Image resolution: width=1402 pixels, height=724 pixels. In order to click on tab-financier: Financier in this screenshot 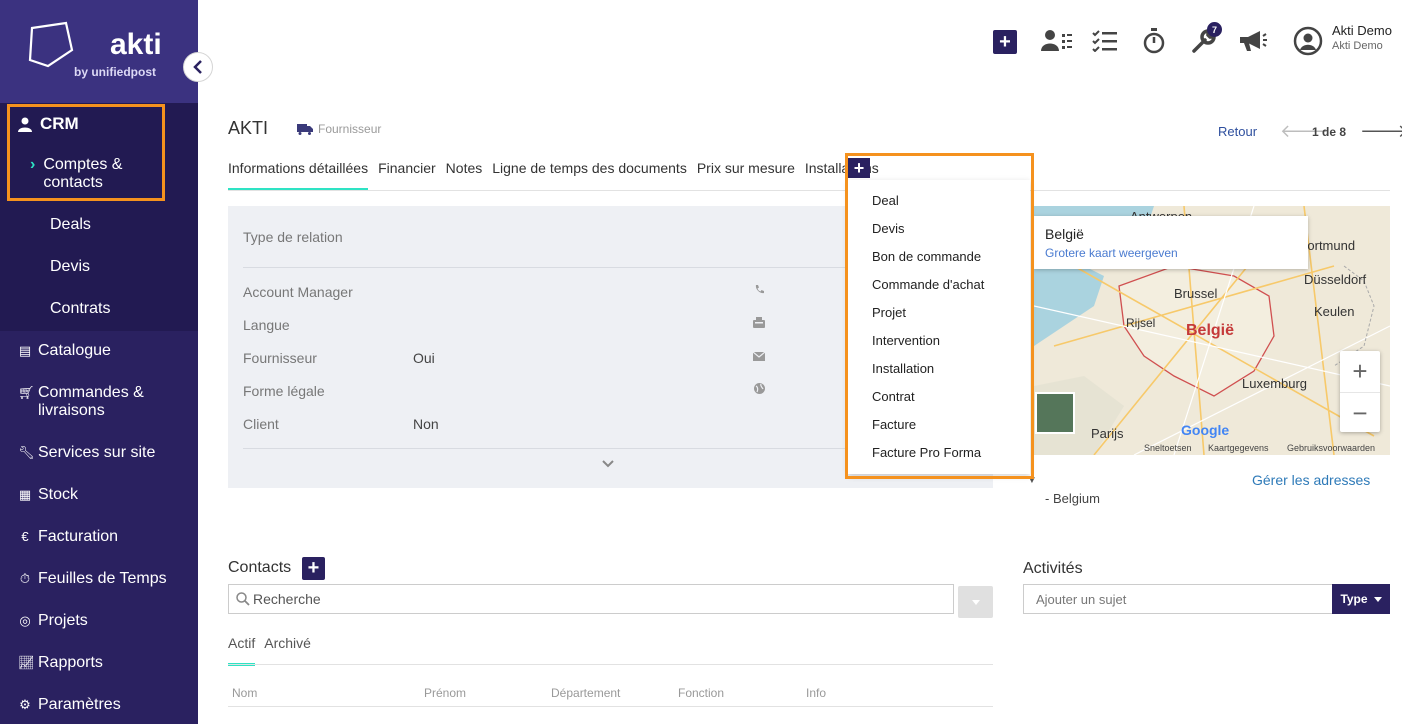, I will do `click(407, 175)`.